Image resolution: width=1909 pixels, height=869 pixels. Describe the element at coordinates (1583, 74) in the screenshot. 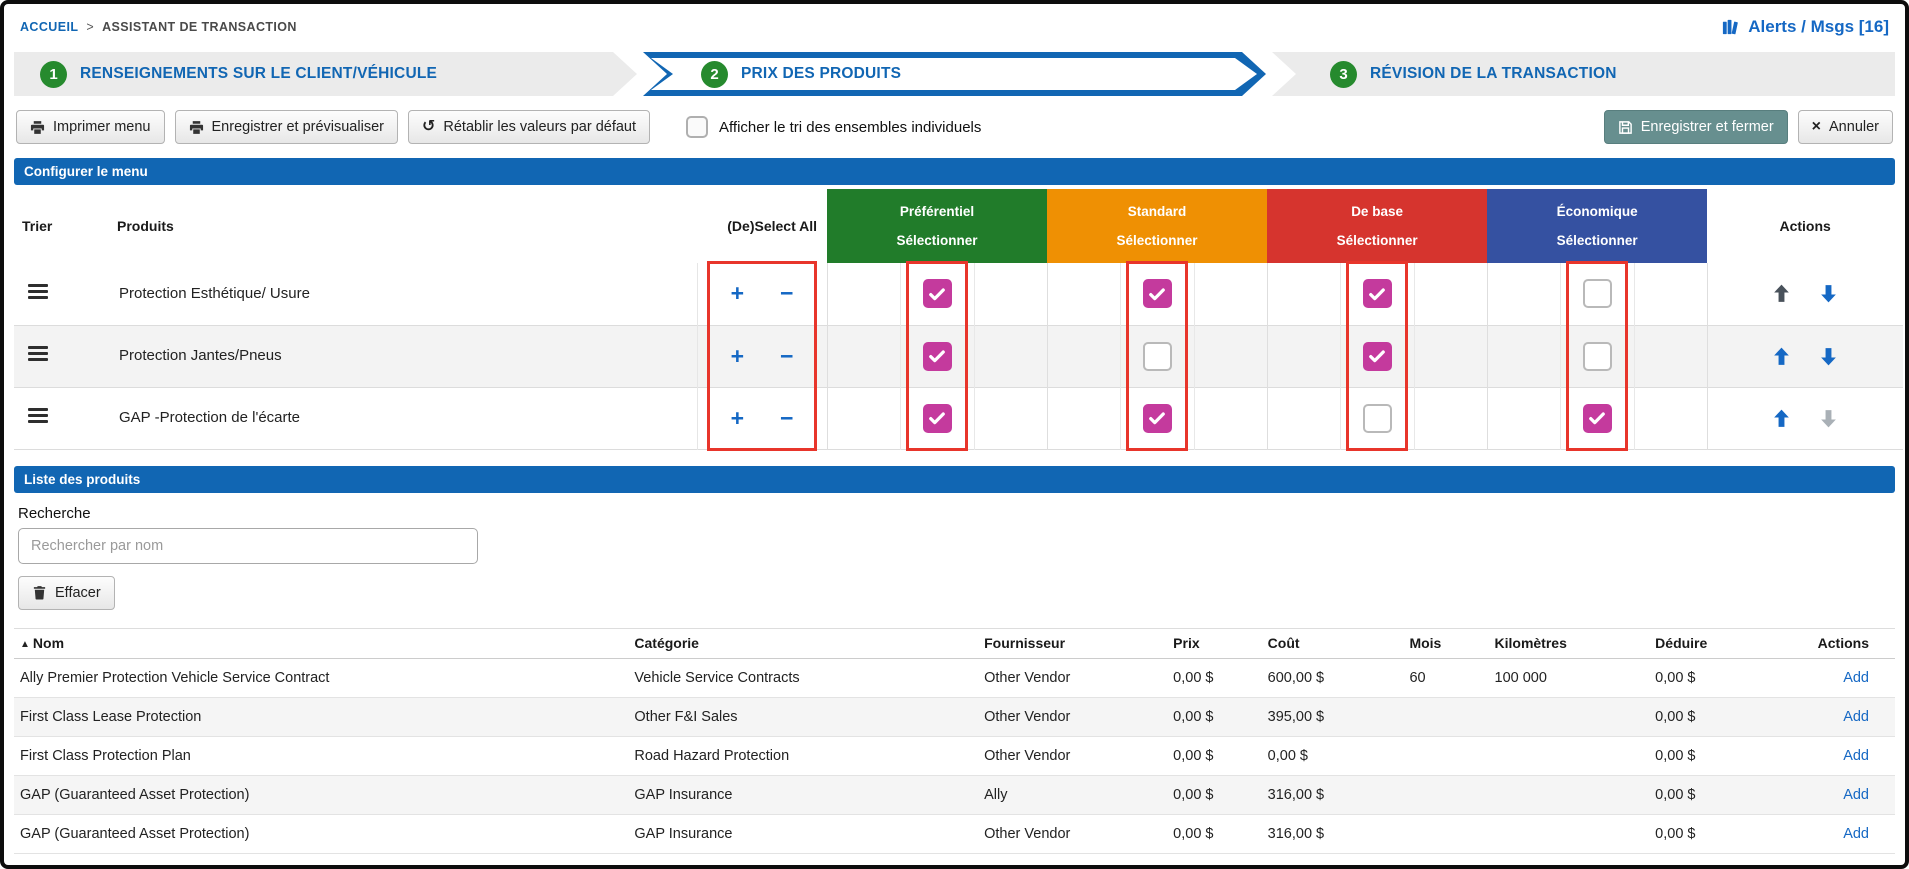

I see `wizard-step-3: 3 RÉVISION DE LA TRANSACTION` at that location.